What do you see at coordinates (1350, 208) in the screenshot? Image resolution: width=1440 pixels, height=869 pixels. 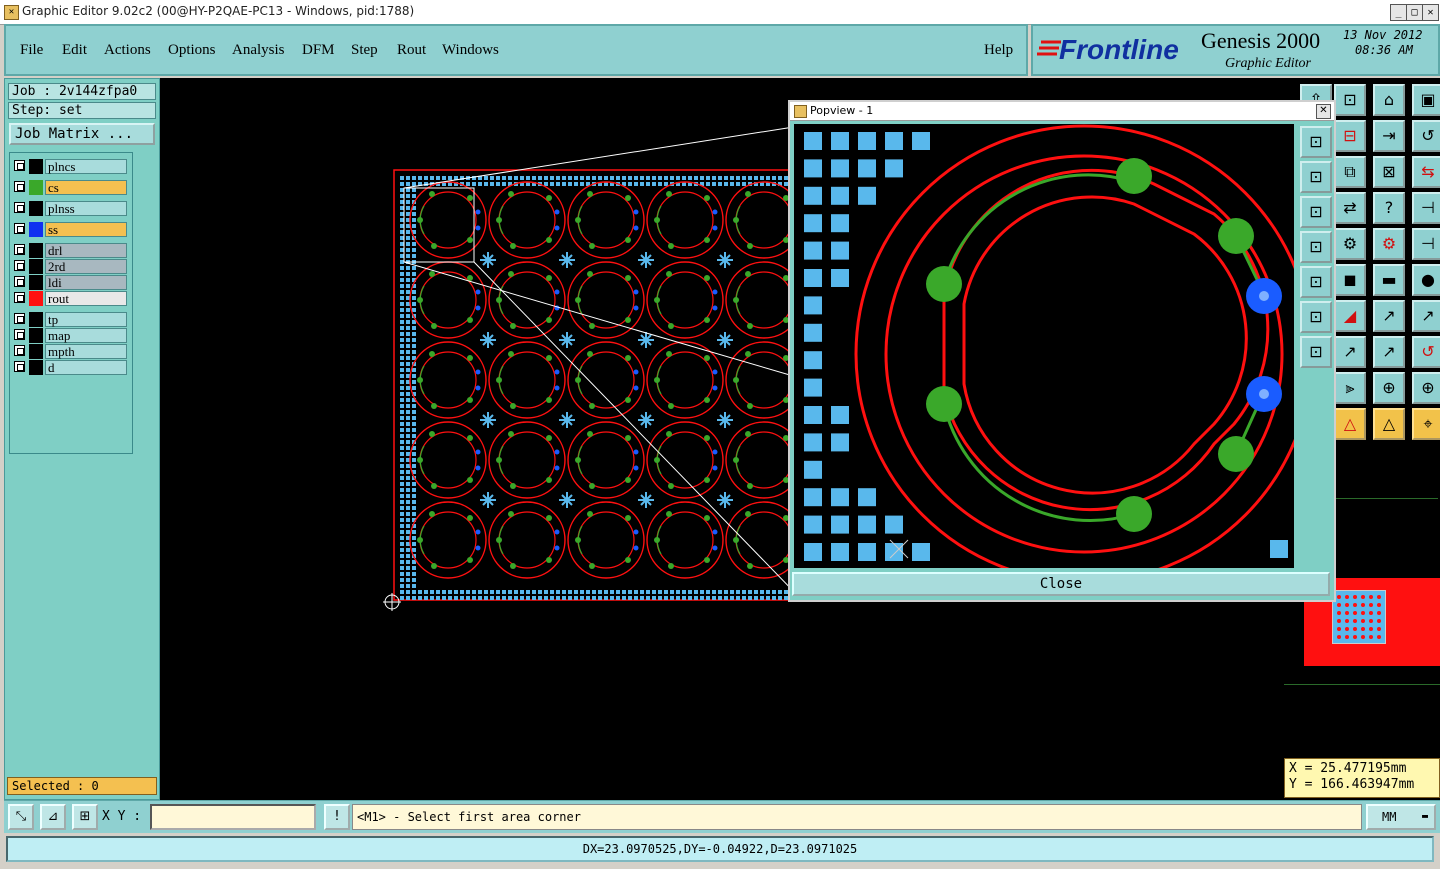 I see `toolbar-tool-icon: ⇄` at bounding box center [1350, 208].